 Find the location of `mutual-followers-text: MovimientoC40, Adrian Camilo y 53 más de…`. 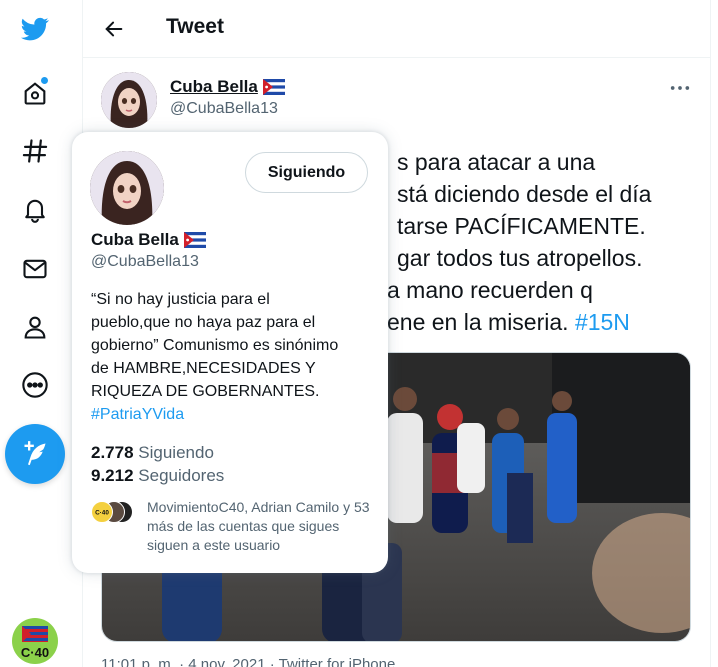

mutual-followers-text: MovimientoC40, Adrian Camilo y 53 más de… is located at coordinates (258, 526).